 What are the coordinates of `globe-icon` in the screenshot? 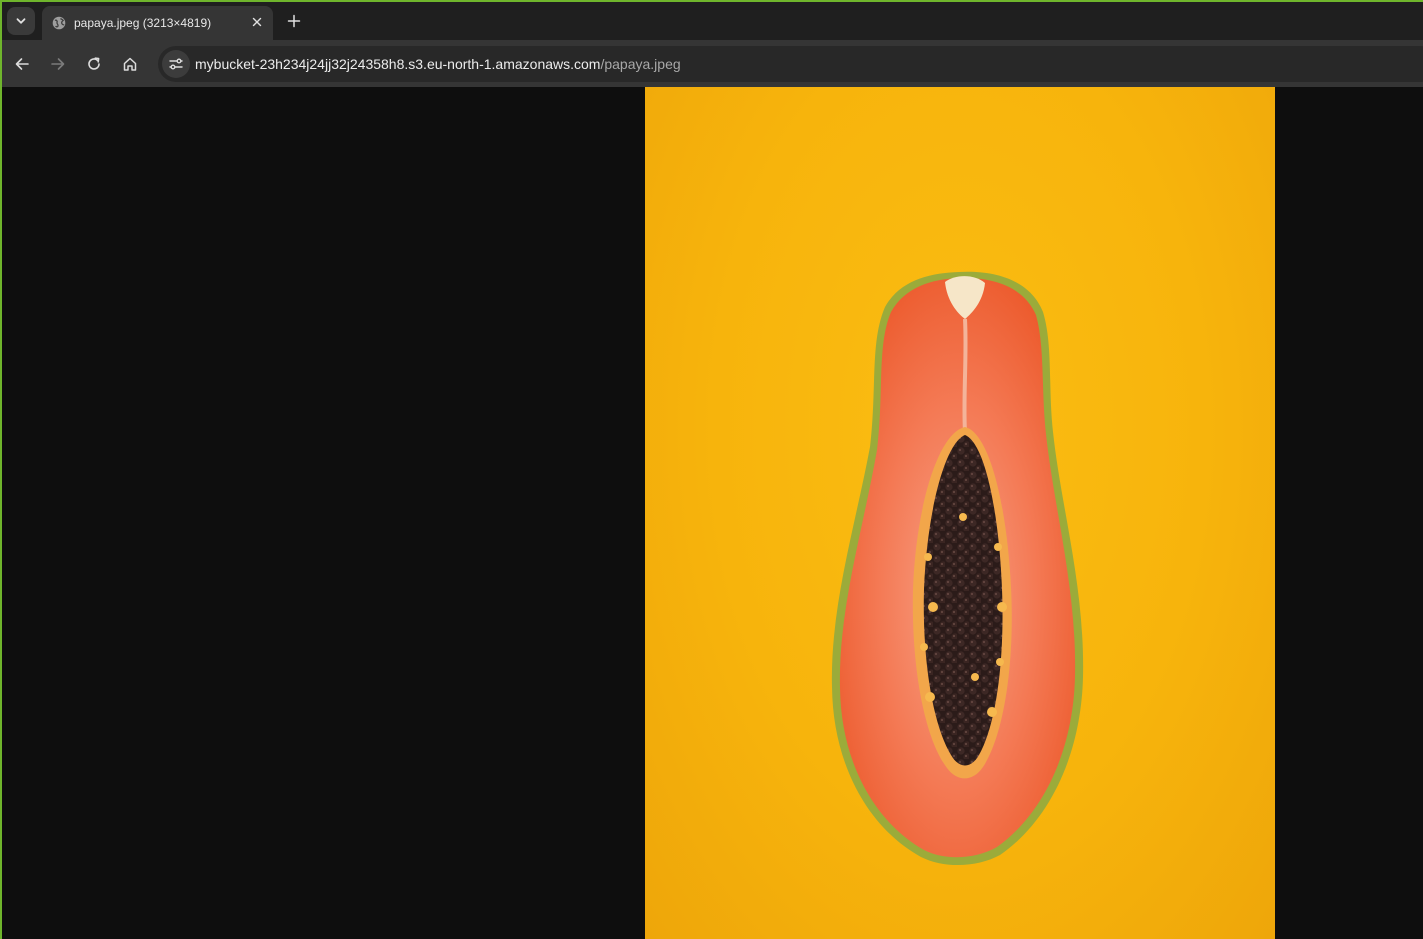 It's located at (59, 23).